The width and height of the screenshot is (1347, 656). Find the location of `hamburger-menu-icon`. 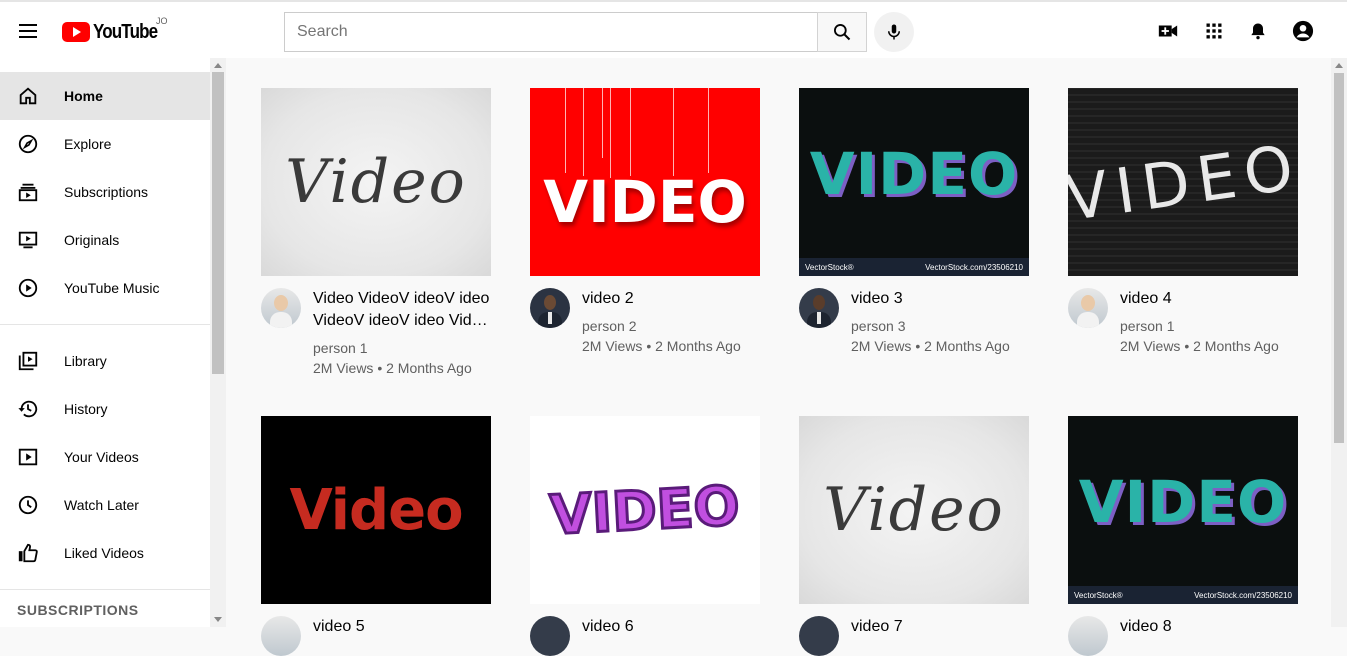

hamburger-menu-icon is located at coordinates (28, 31).